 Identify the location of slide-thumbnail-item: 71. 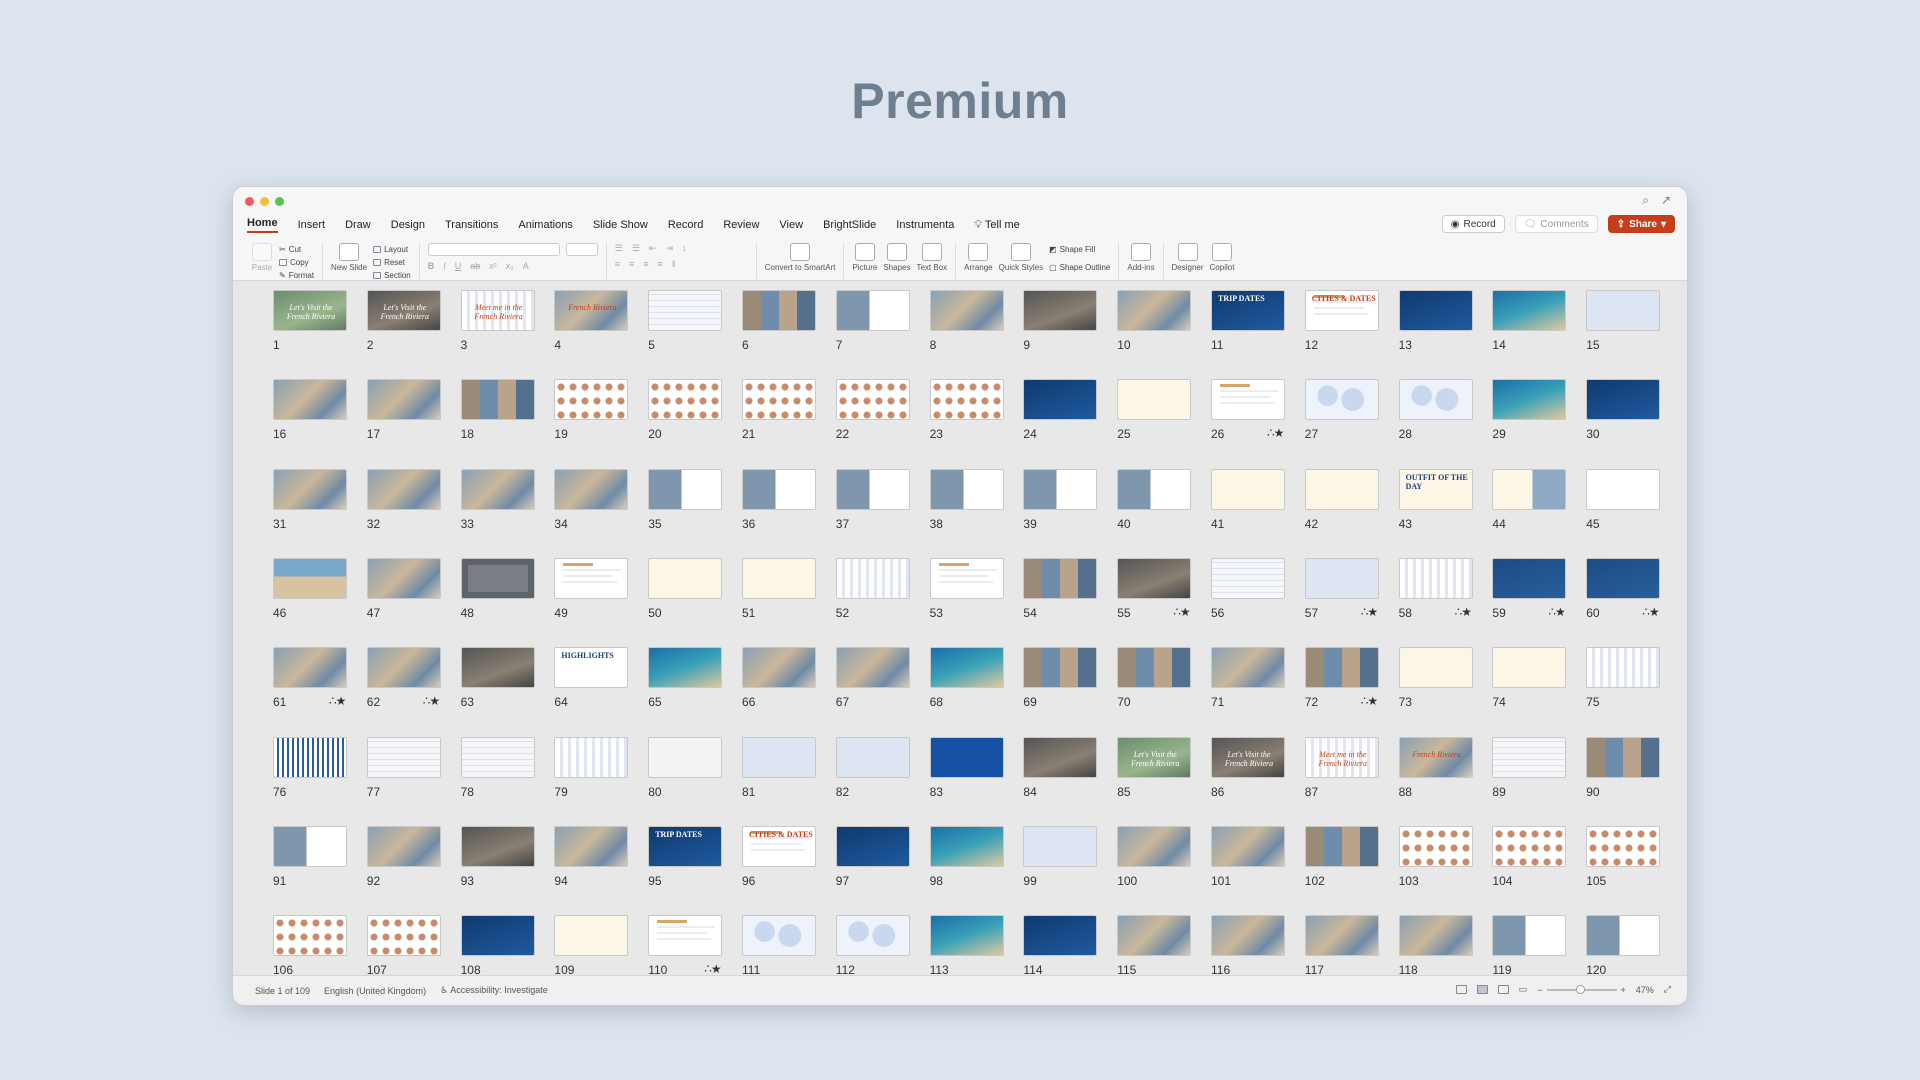
(1232, 683).